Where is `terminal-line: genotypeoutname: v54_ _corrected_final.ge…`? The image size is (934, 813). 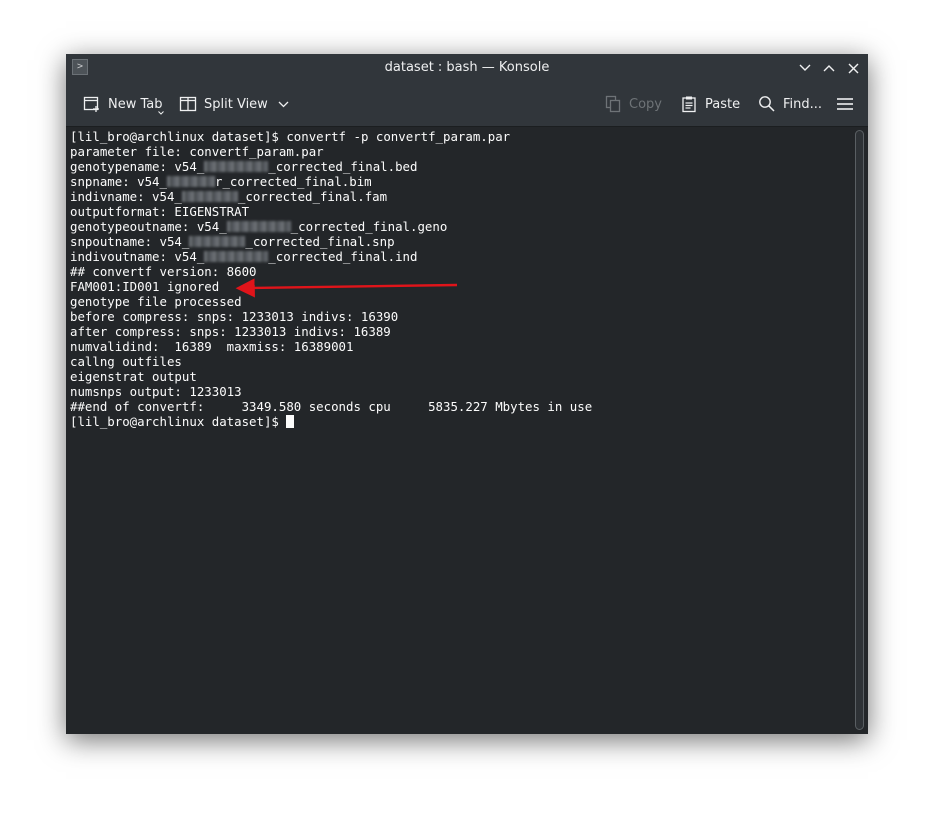
terminal-line: genotypeoutname: v54_ _corrected_final.ge… is located at coordinates (258, 226).